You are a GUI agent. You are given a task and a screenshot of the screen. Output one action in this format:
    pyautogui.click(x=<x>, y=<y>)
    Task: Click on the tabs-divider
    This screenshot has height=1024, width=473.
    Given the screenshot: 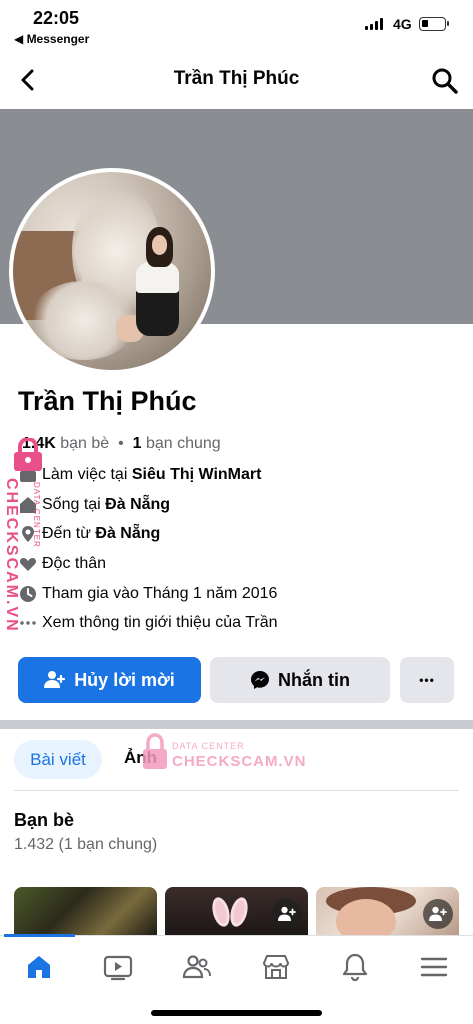 What is the action you would take?
    pyautogui.click(x=236, y=790)
    